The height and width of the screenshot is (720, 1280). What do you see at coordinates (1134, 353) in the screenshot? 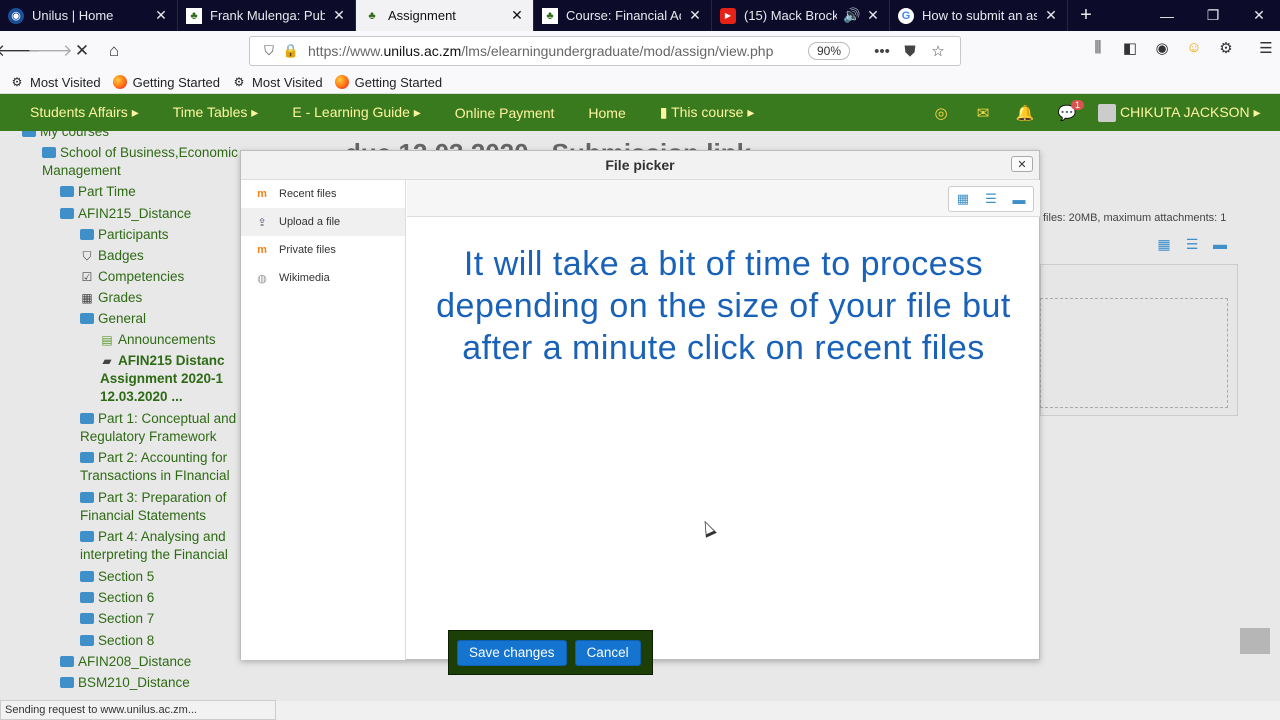
I see `drop-zone` at bounding box center [1134, 353].